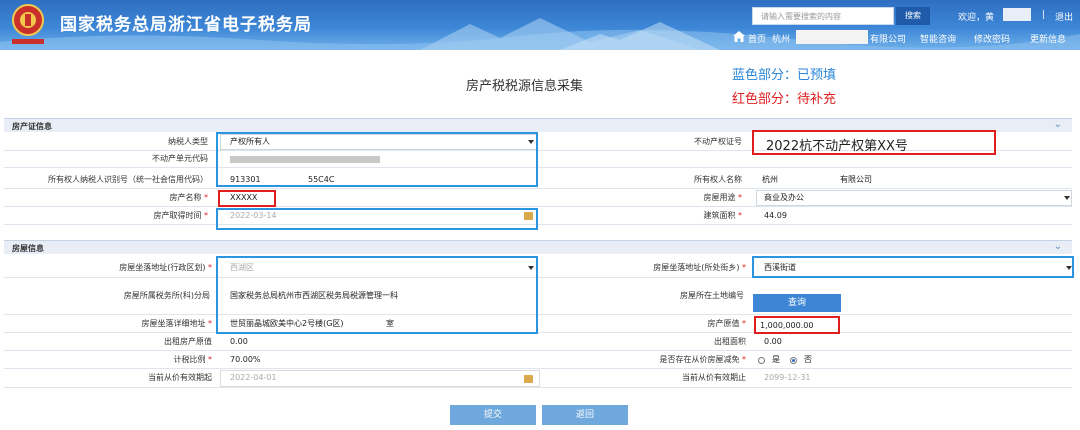 This screenshot has width=1080, height=430. I want to click on search-input: 请输入需要搜索的内容, so click(823, 16).